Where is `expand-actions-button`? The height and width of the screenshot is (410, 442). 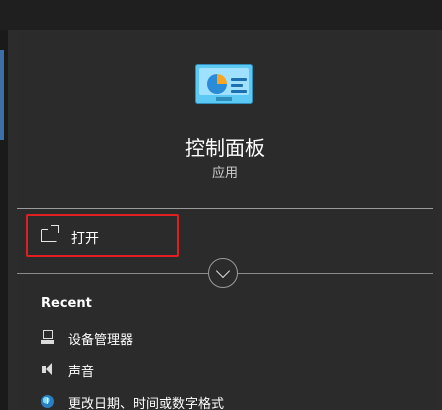 expand-actions-button is located at coordinates (223, 273).